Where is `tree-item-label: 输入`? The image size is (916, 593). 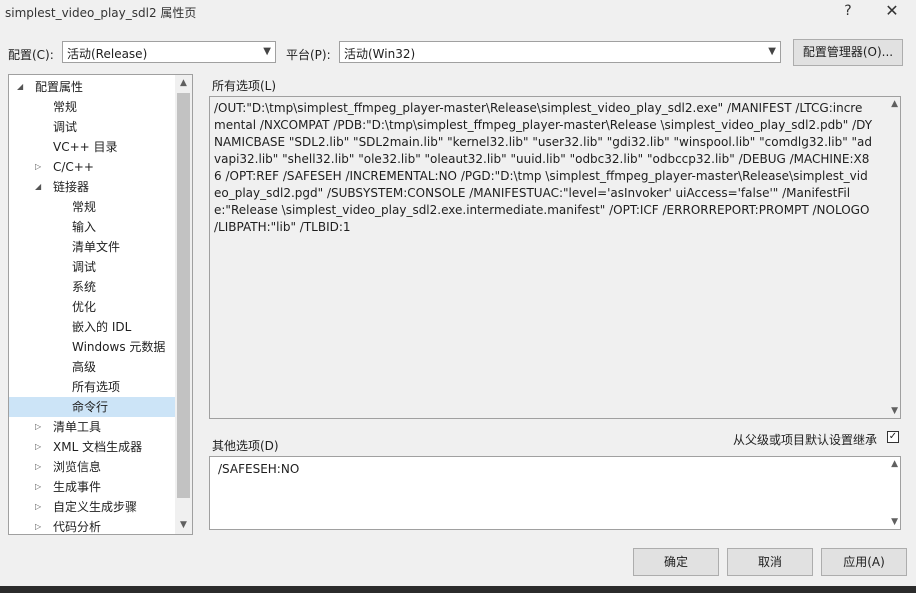 tree-item-label: 输入 is located at coordinates (84, 227).